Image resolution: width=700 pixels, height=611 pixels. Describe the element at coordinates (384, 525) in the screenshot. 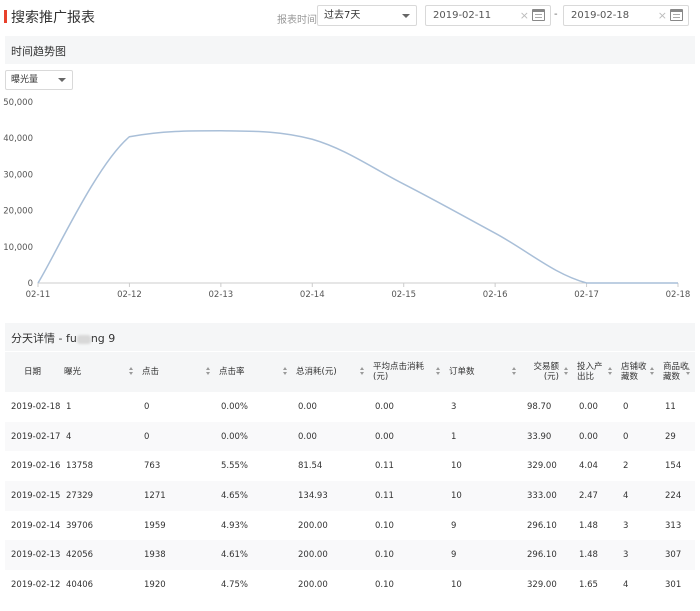

I see `table-cell: 0.10` at that location.